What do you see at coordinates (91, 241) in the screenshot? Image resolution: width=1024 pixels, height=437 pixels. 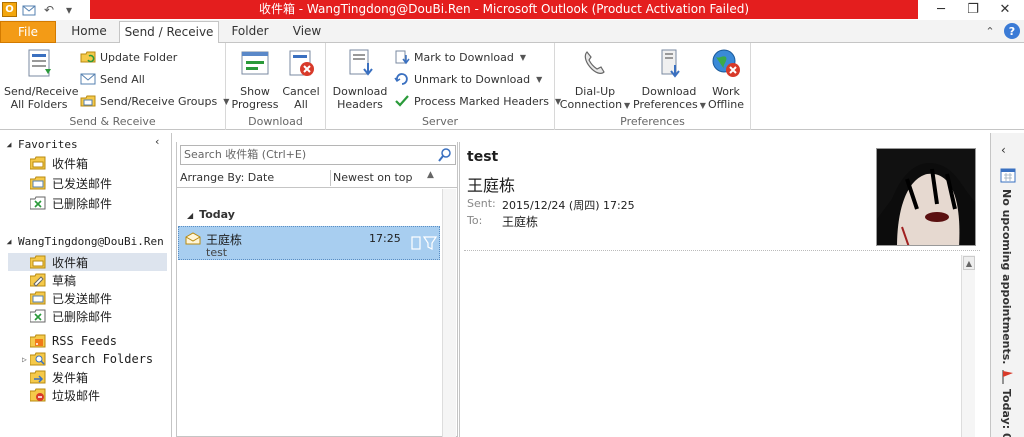 I see `account-label: WangTingdong@DouBi.Ren` at bounding box center [91, 241].